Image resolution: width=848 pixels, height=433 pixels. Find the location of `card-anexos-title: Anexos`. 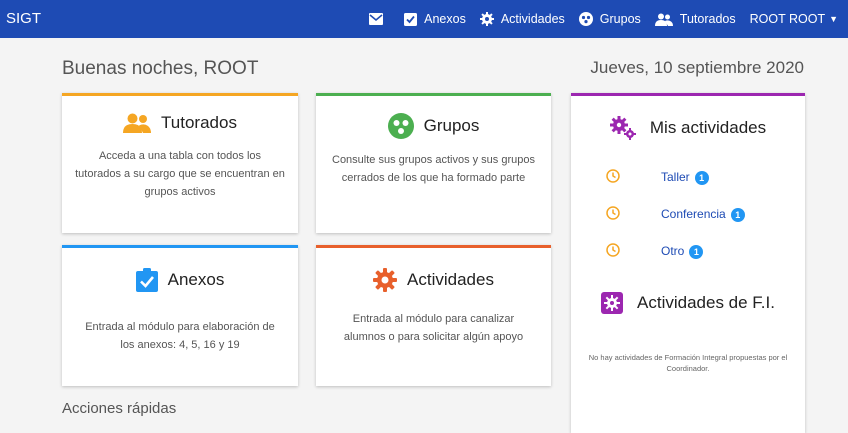

card-anexos-title: Anexos is located at coordinates (196, 279).